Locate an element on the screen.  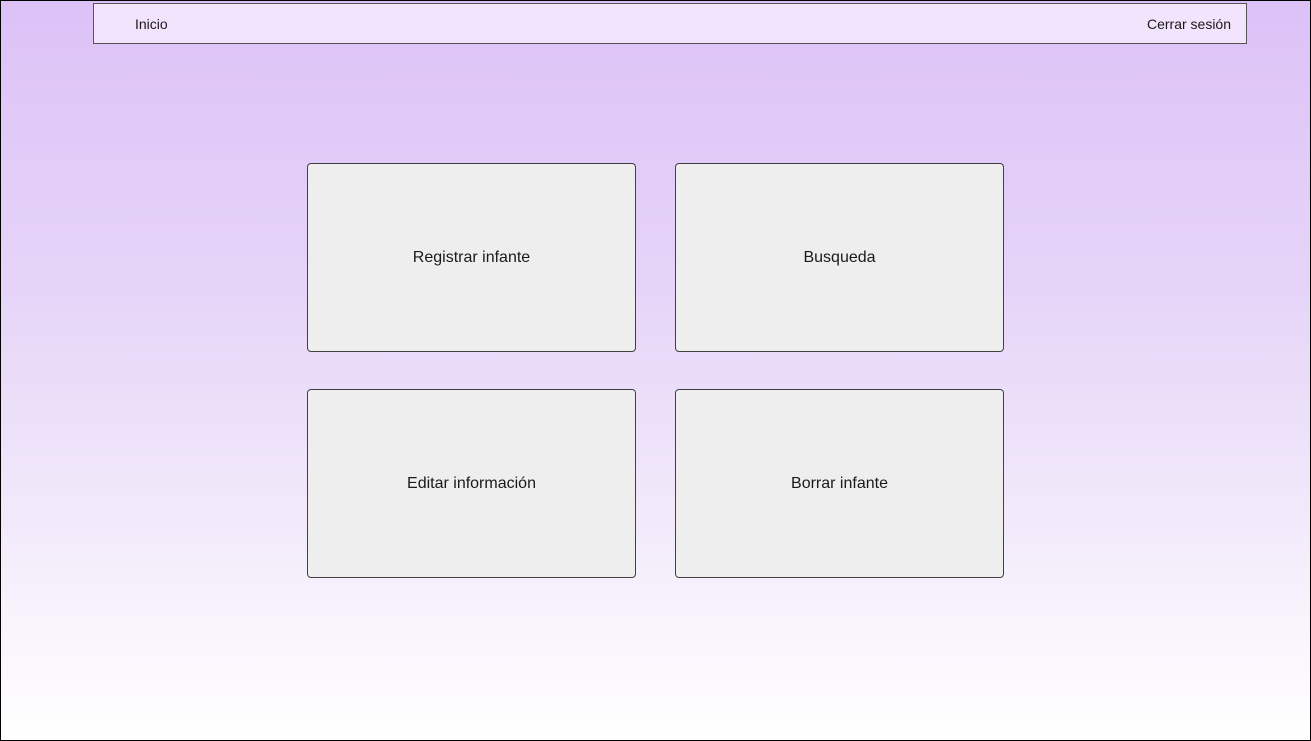
delete-child-label: Borrar infante is located at coordinates (839, 483).